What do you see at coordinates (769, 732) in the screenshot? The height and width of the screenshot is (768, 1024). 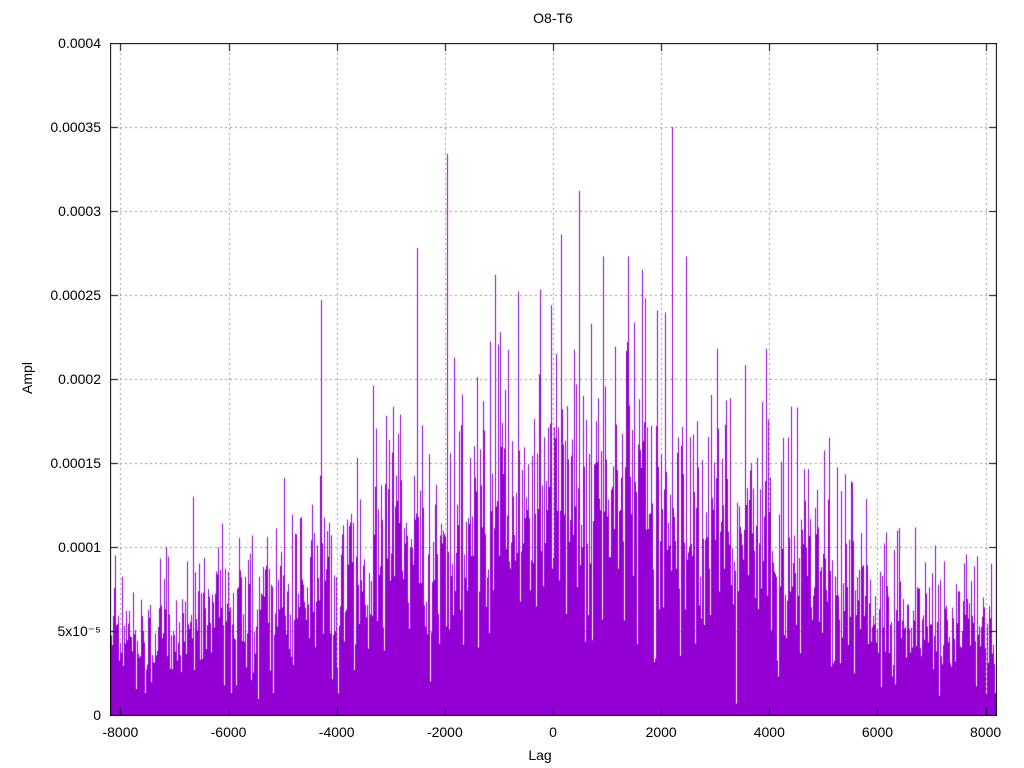 I see `x-tick-label: 4000` at bounding box center [769, 732].